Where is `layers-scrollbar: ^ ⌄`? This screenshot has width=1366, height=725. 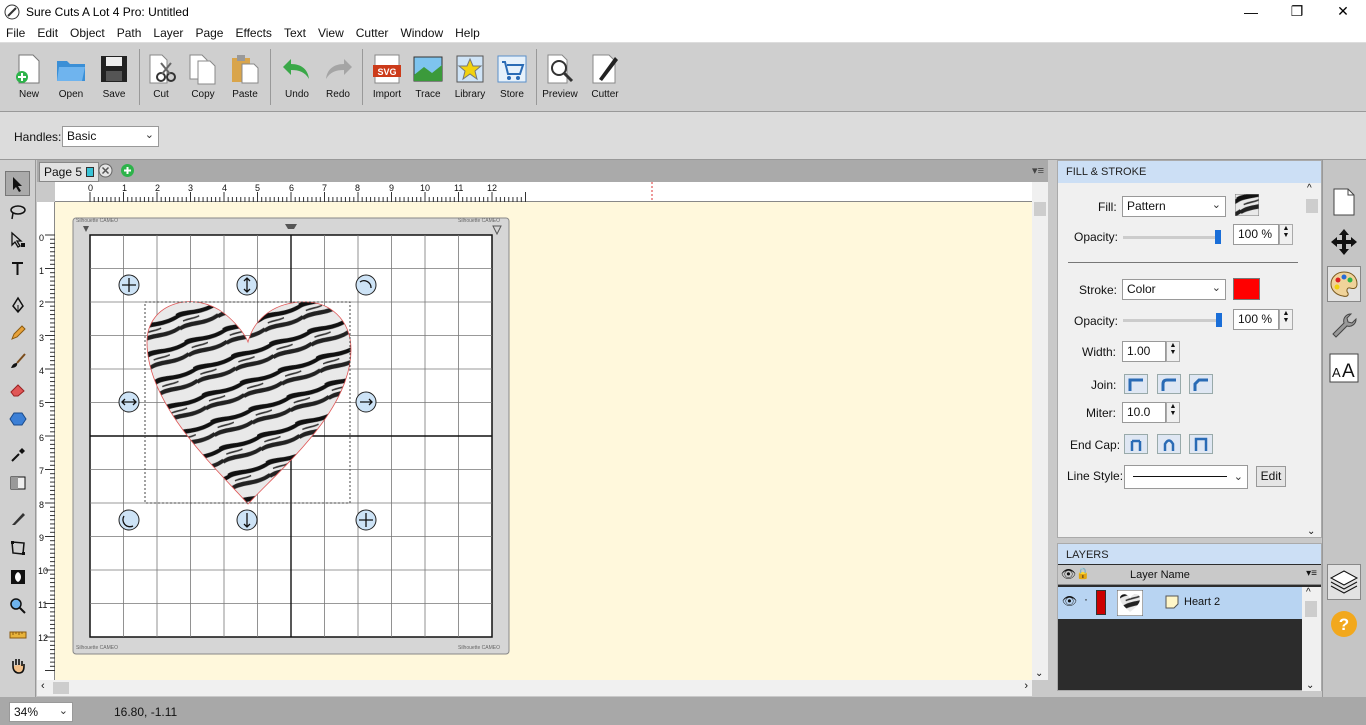 layers-scrollbar: ^ ⌄ is located at coordinates (1311, 639).